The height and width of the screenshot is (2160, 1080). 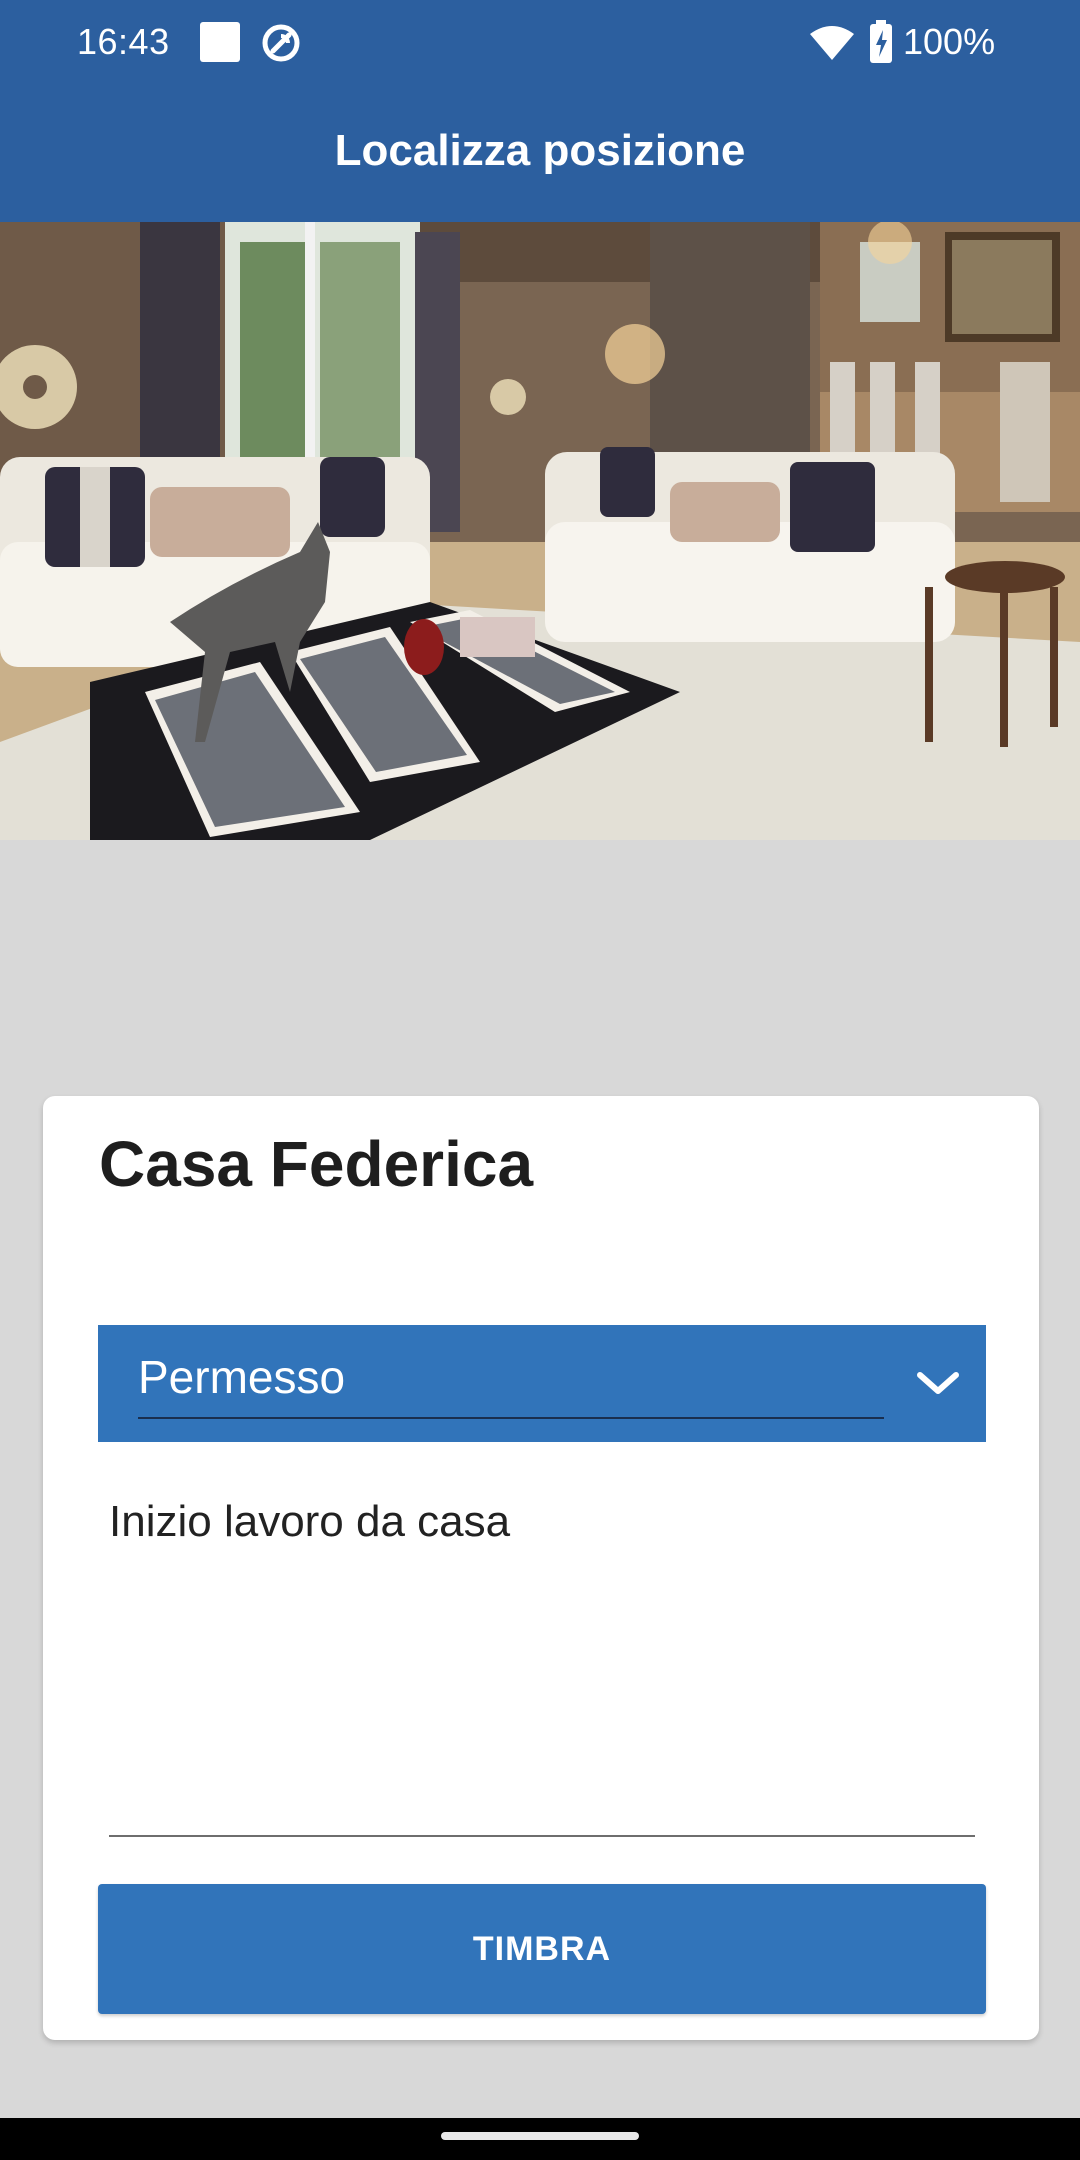 I want to click on app-bar: Localizza posizione, so click(x=540, y=153).